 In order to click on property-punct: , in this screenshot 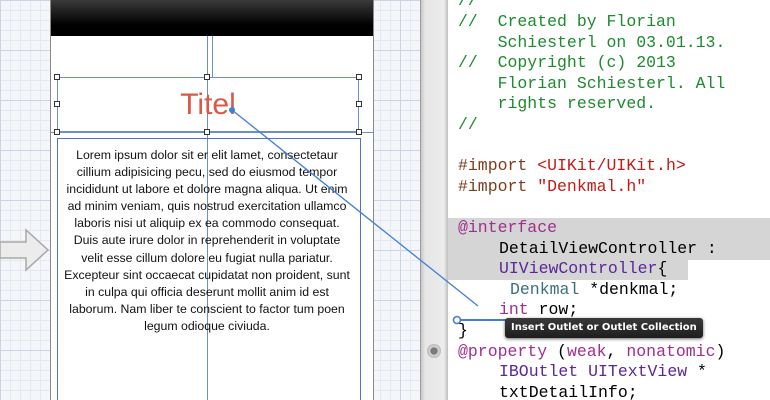, I will do `click(616, 351)`.